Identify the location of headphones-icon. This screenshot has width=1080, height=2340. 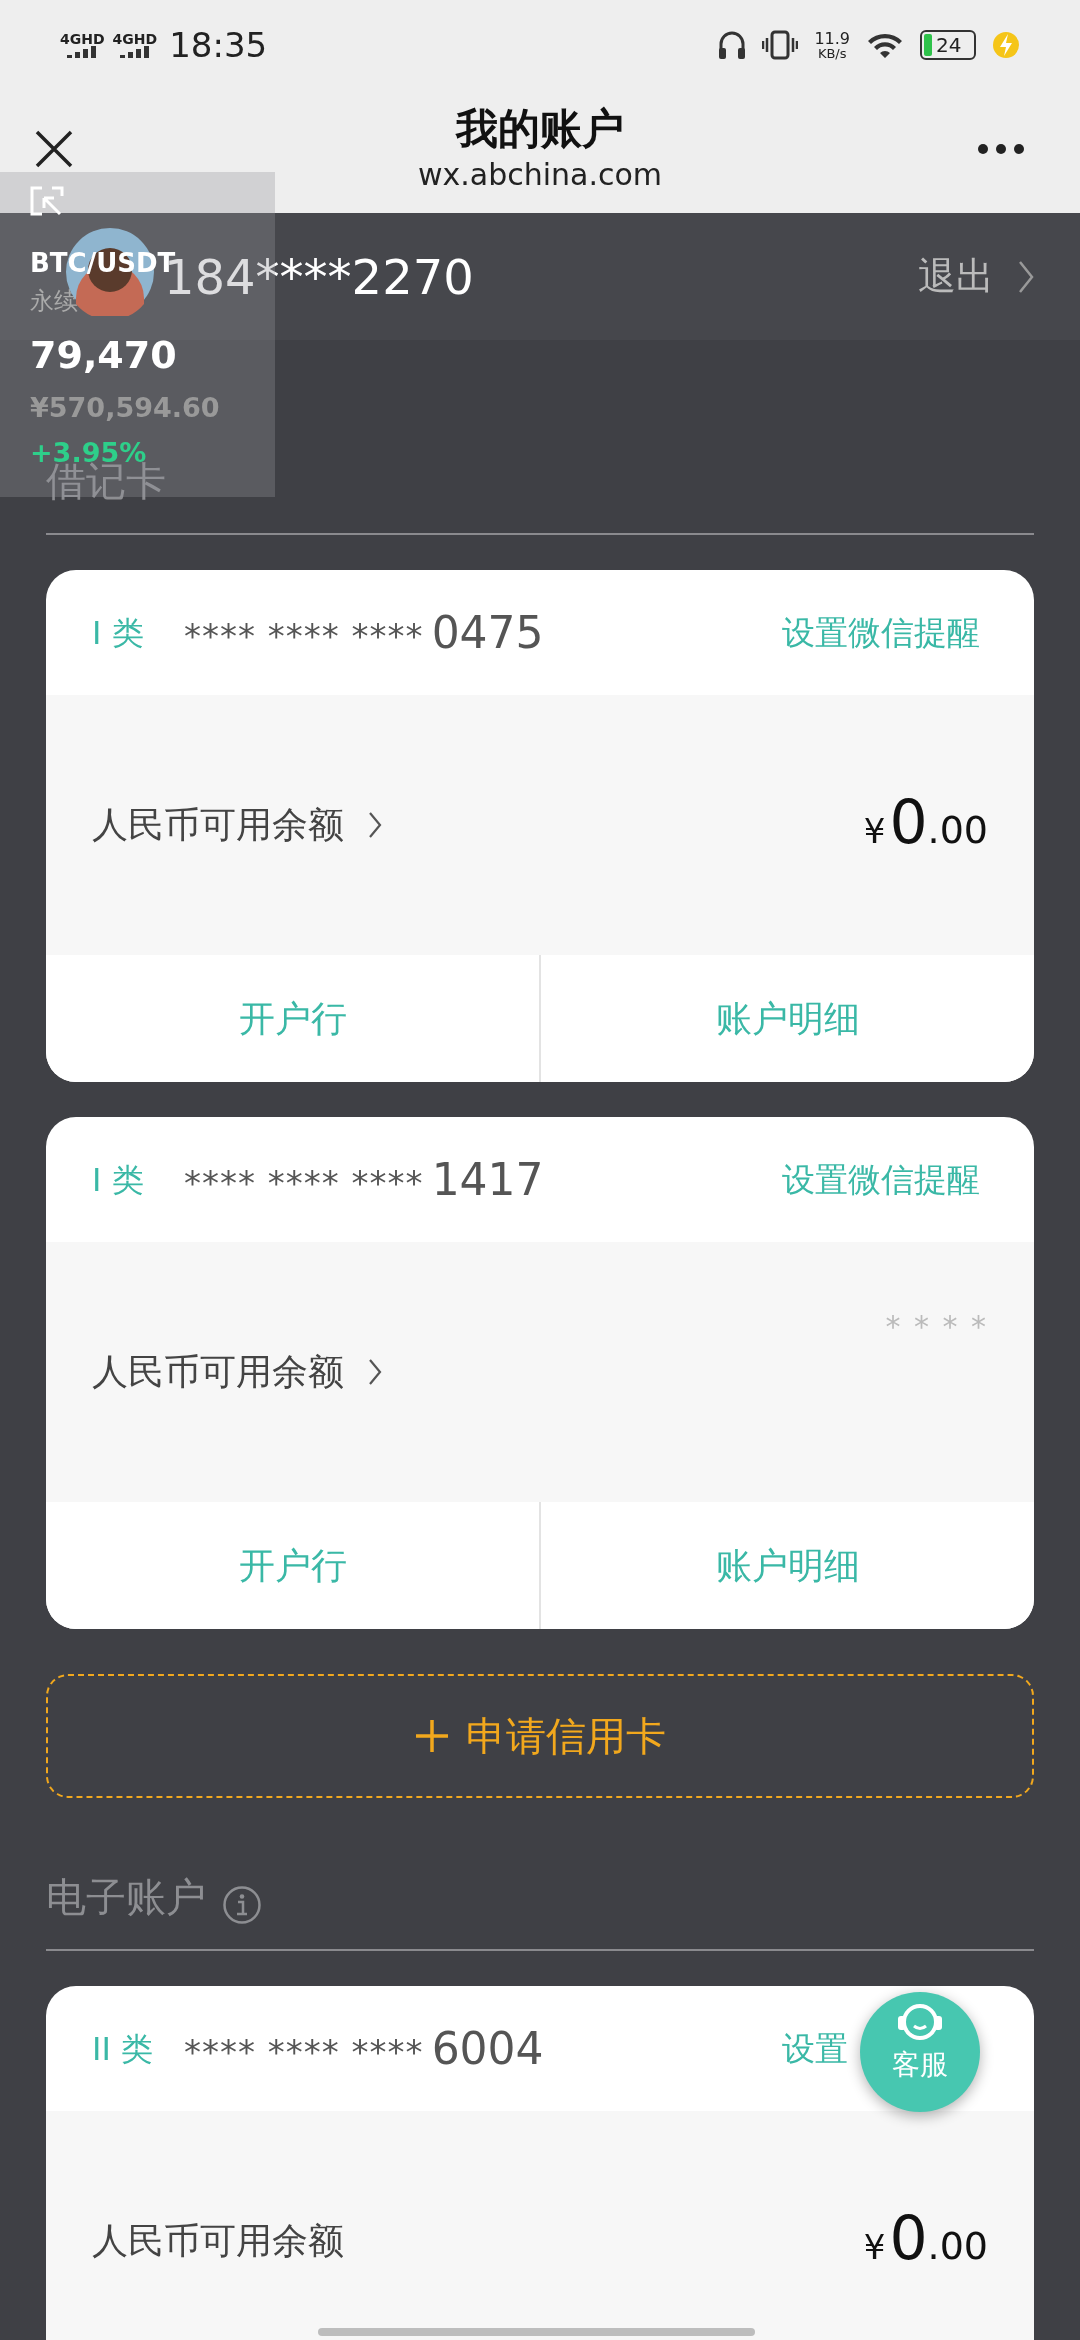
(732, 45).